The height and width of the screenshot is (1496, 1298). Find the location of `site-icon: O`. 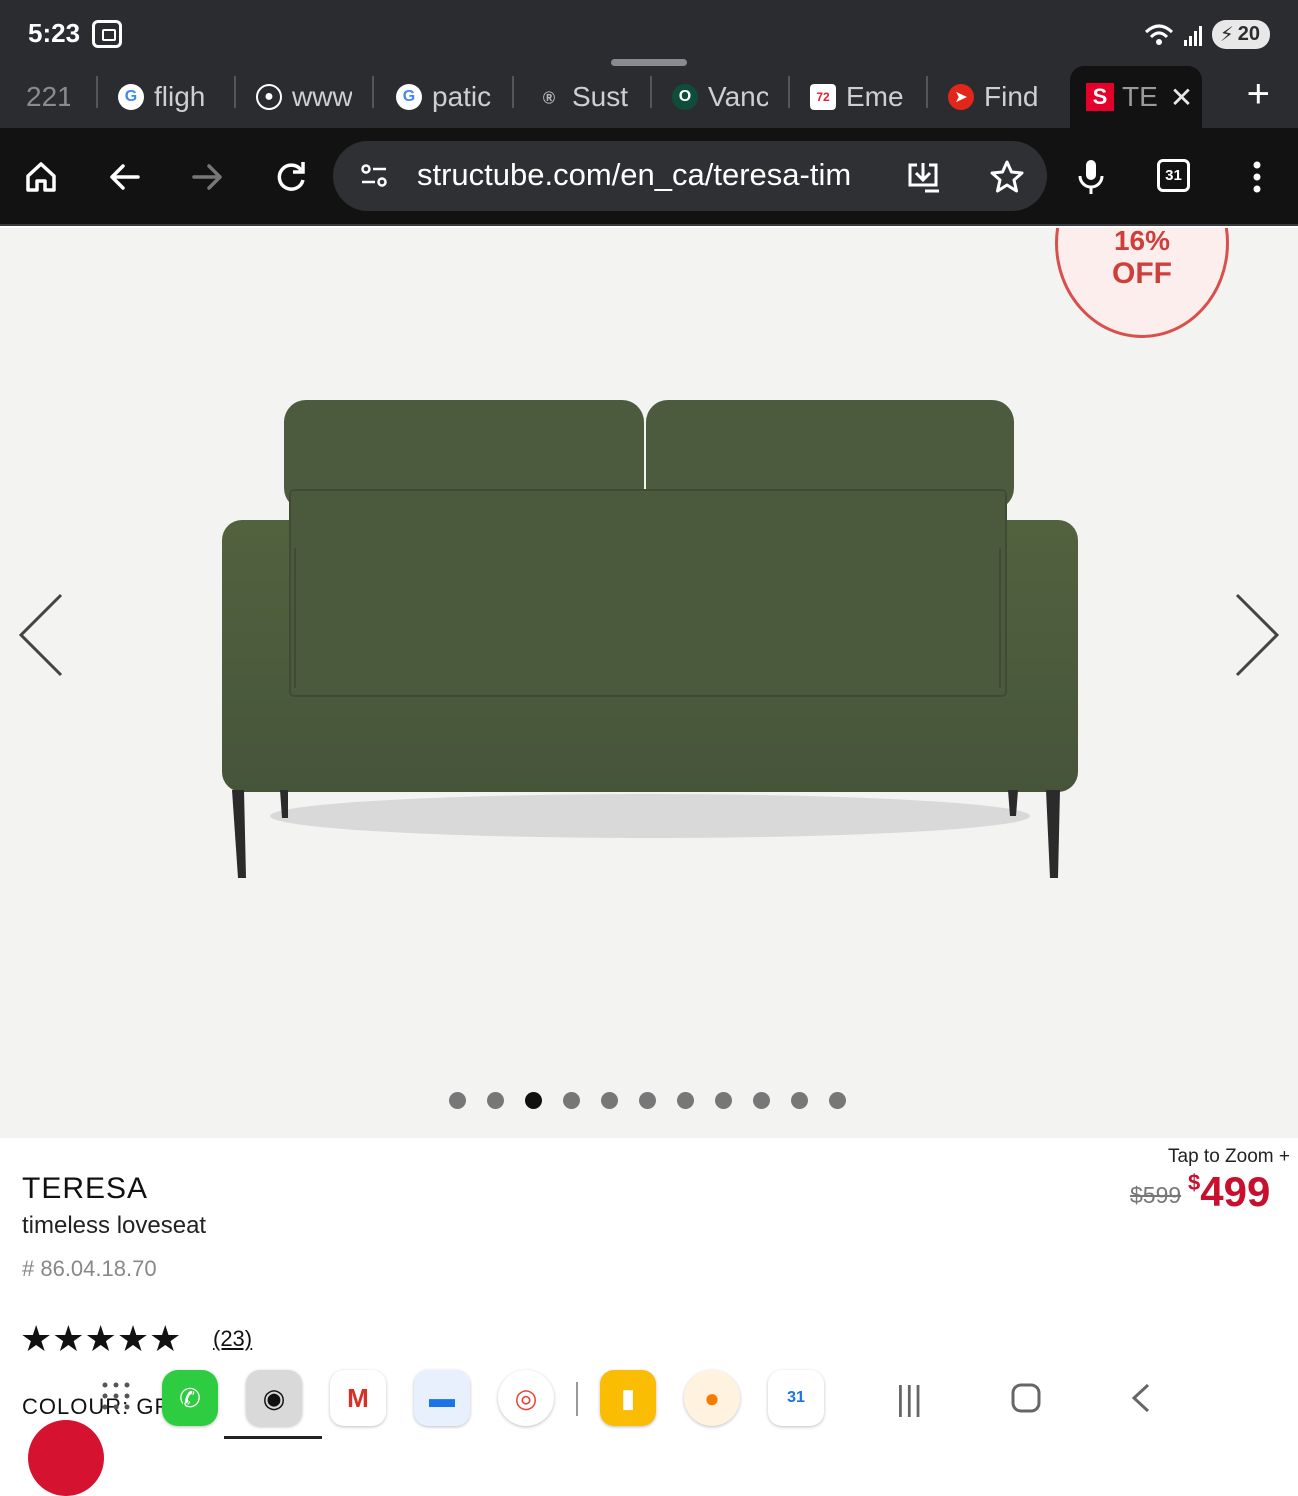

site-icon: O is located at coordinates (685, 97).